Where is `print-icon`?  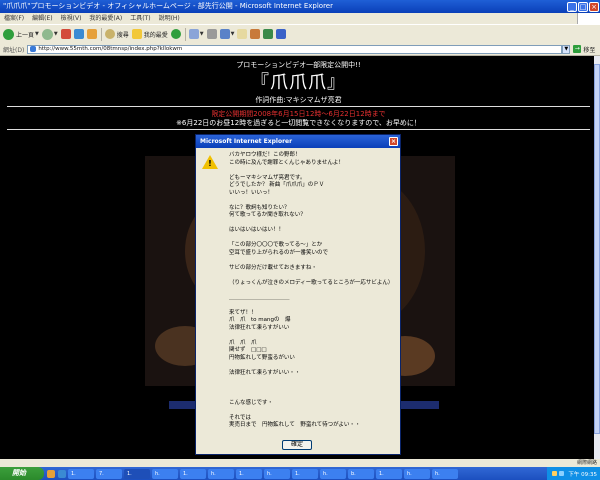
print-icon is located at coordinates (211, 34).